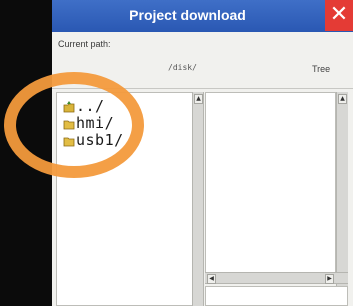 Image resolution: width=353 pixels, height=306 pixels. I want to click on file-list-scrollbar: ▲, so click(198, 199).